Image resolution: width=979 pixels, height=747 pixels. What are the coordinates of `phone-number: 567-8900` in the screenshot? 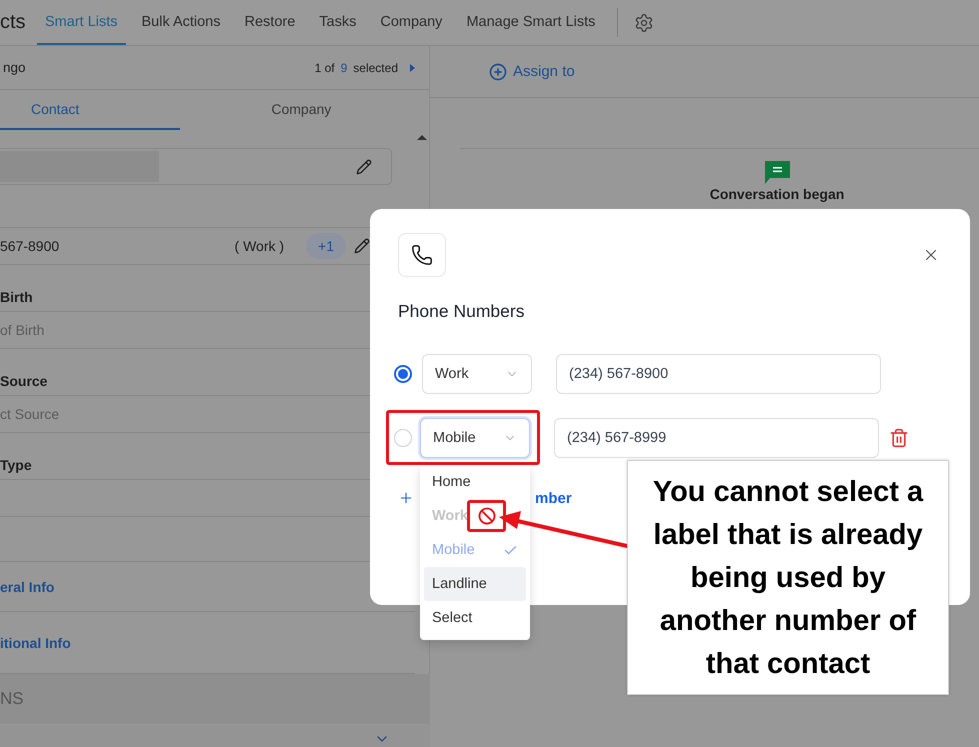 It's located at (30, 246).